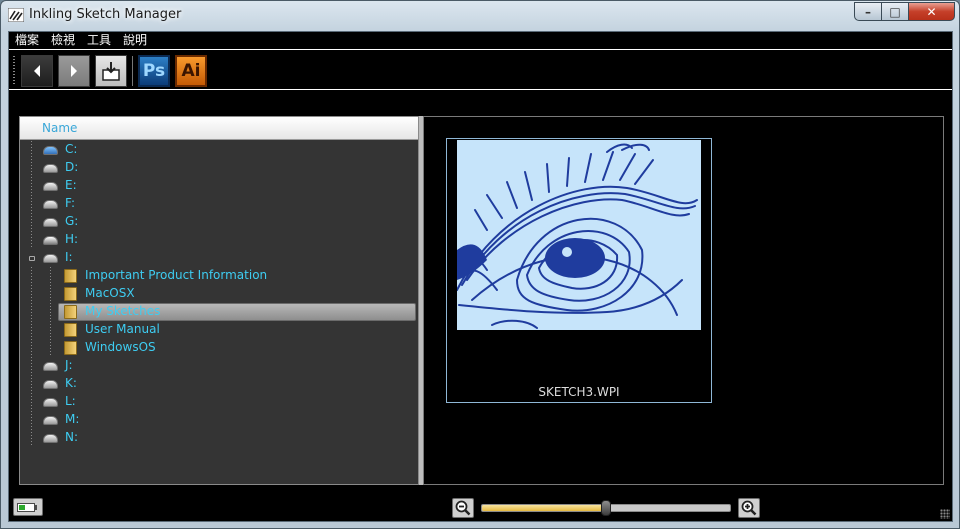 The height and width of the screenshot is (529, 960). What do you see at coordinates (122, 329) in the screenshot?
I see `tree-item-label: User Manual` at bounding box center [122, 329].